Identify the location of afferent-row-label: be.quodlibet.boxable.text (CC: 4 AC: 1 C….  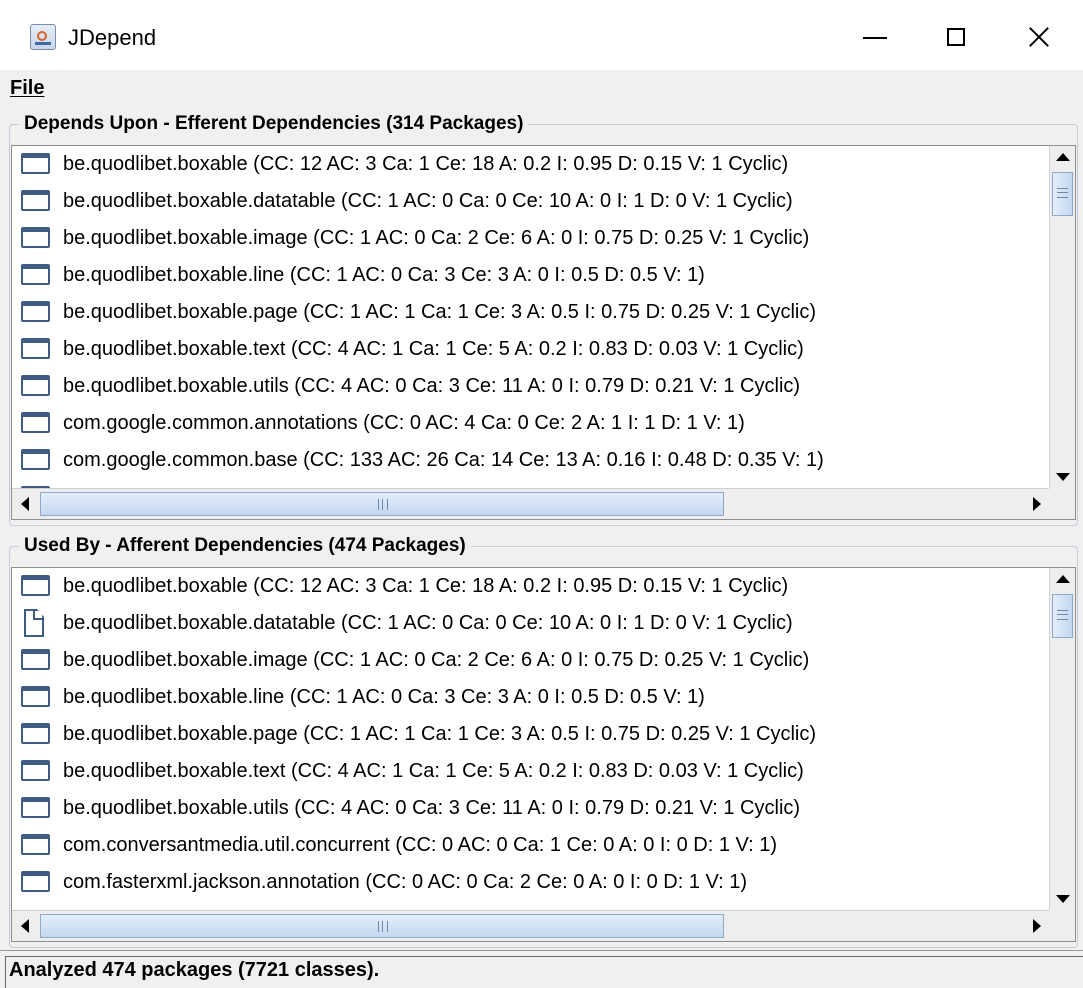
(433, 771).